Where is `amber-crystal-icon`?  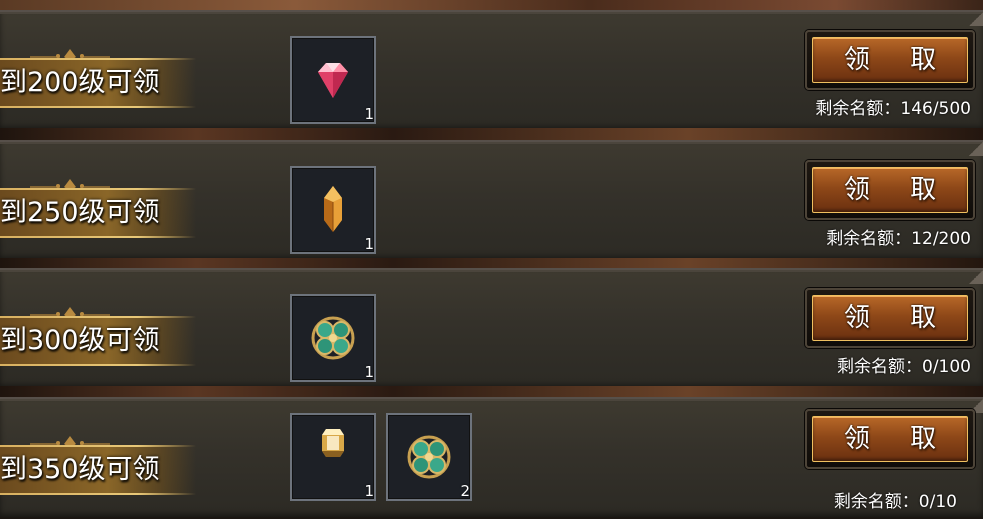 amber-crystal-icon is located at coordinates (333, 209).